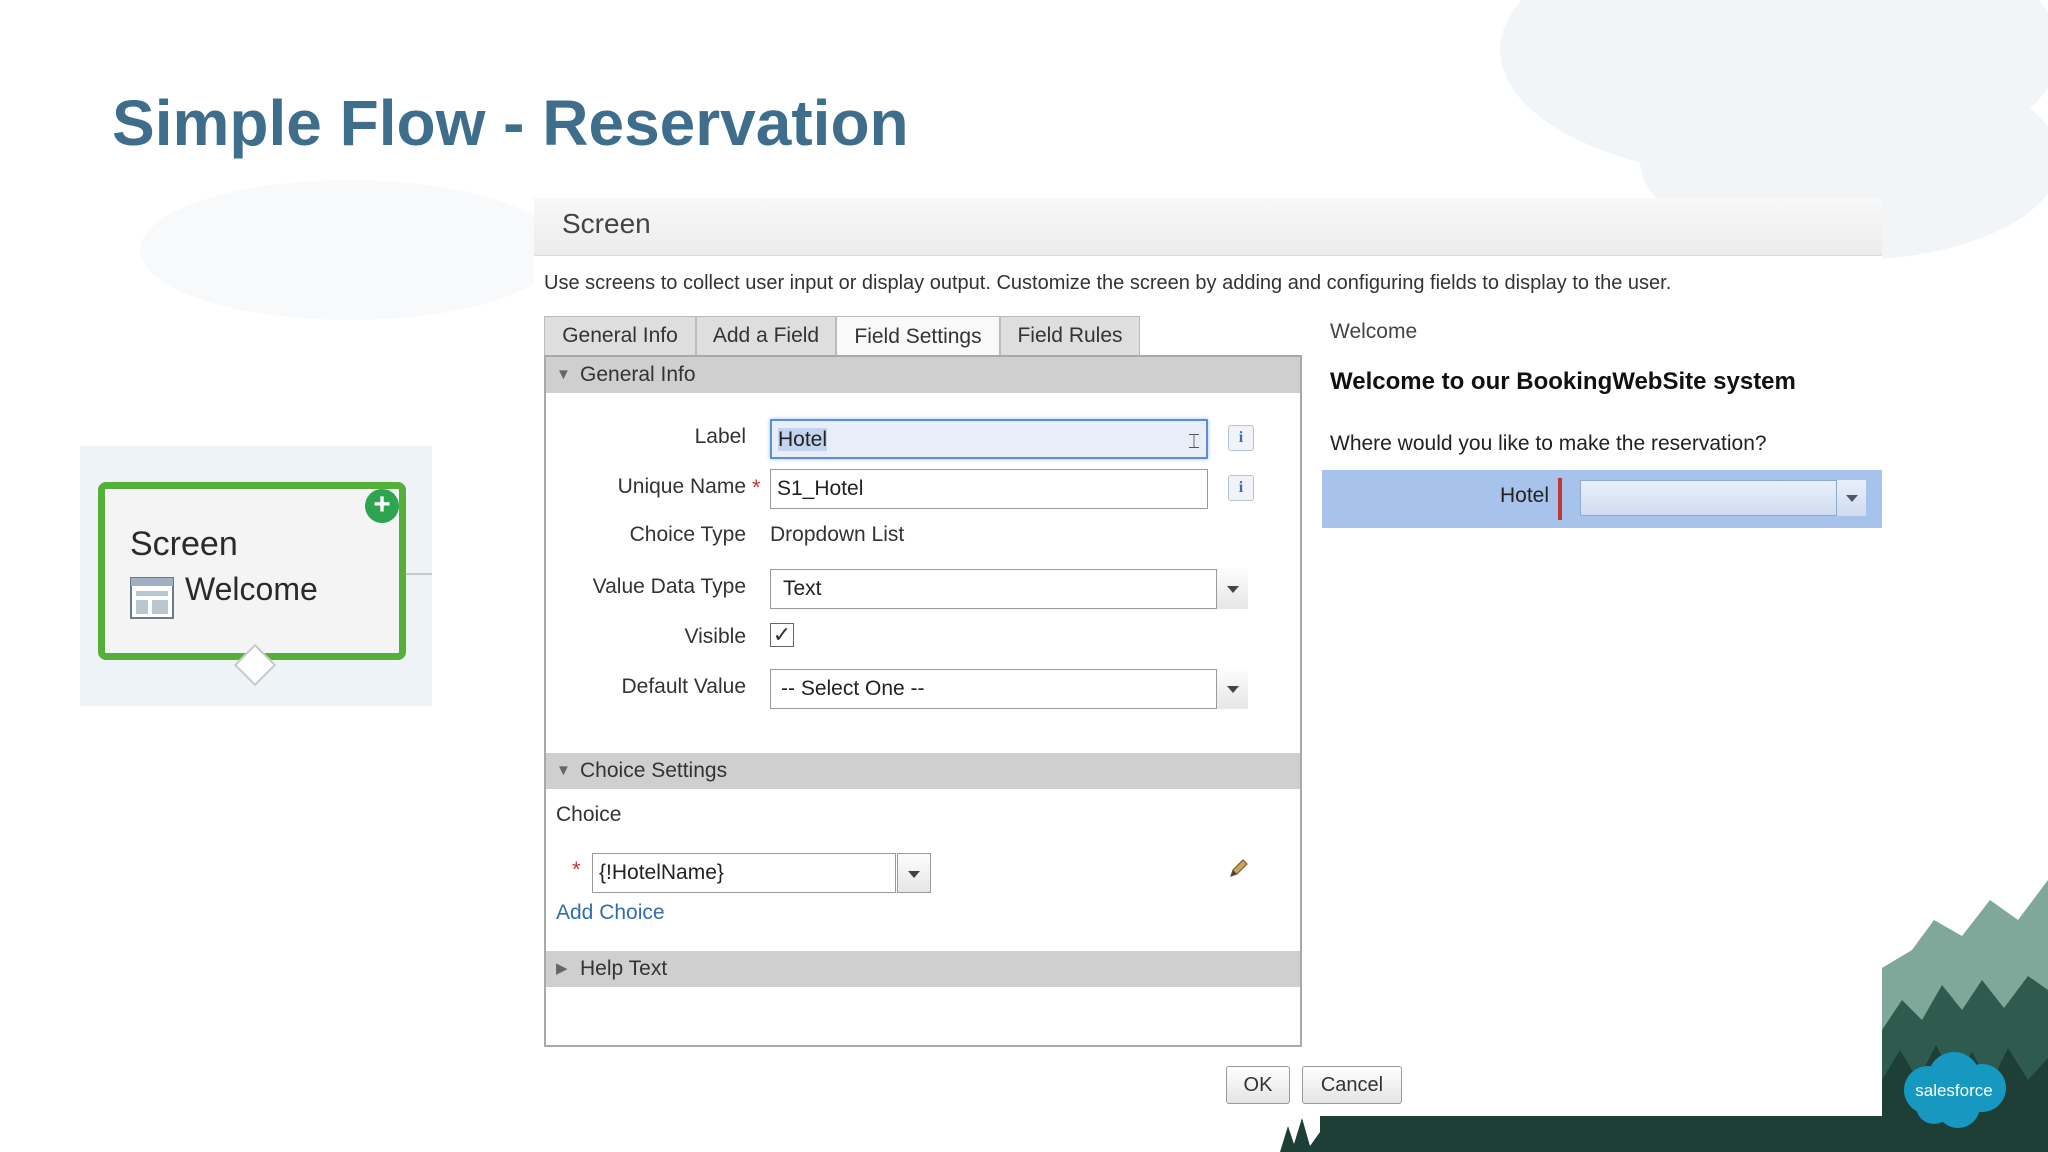  Describe the element at coordinates (761, 873) in the screenshot. I see `choice-input: {!HotelName}` at that location.